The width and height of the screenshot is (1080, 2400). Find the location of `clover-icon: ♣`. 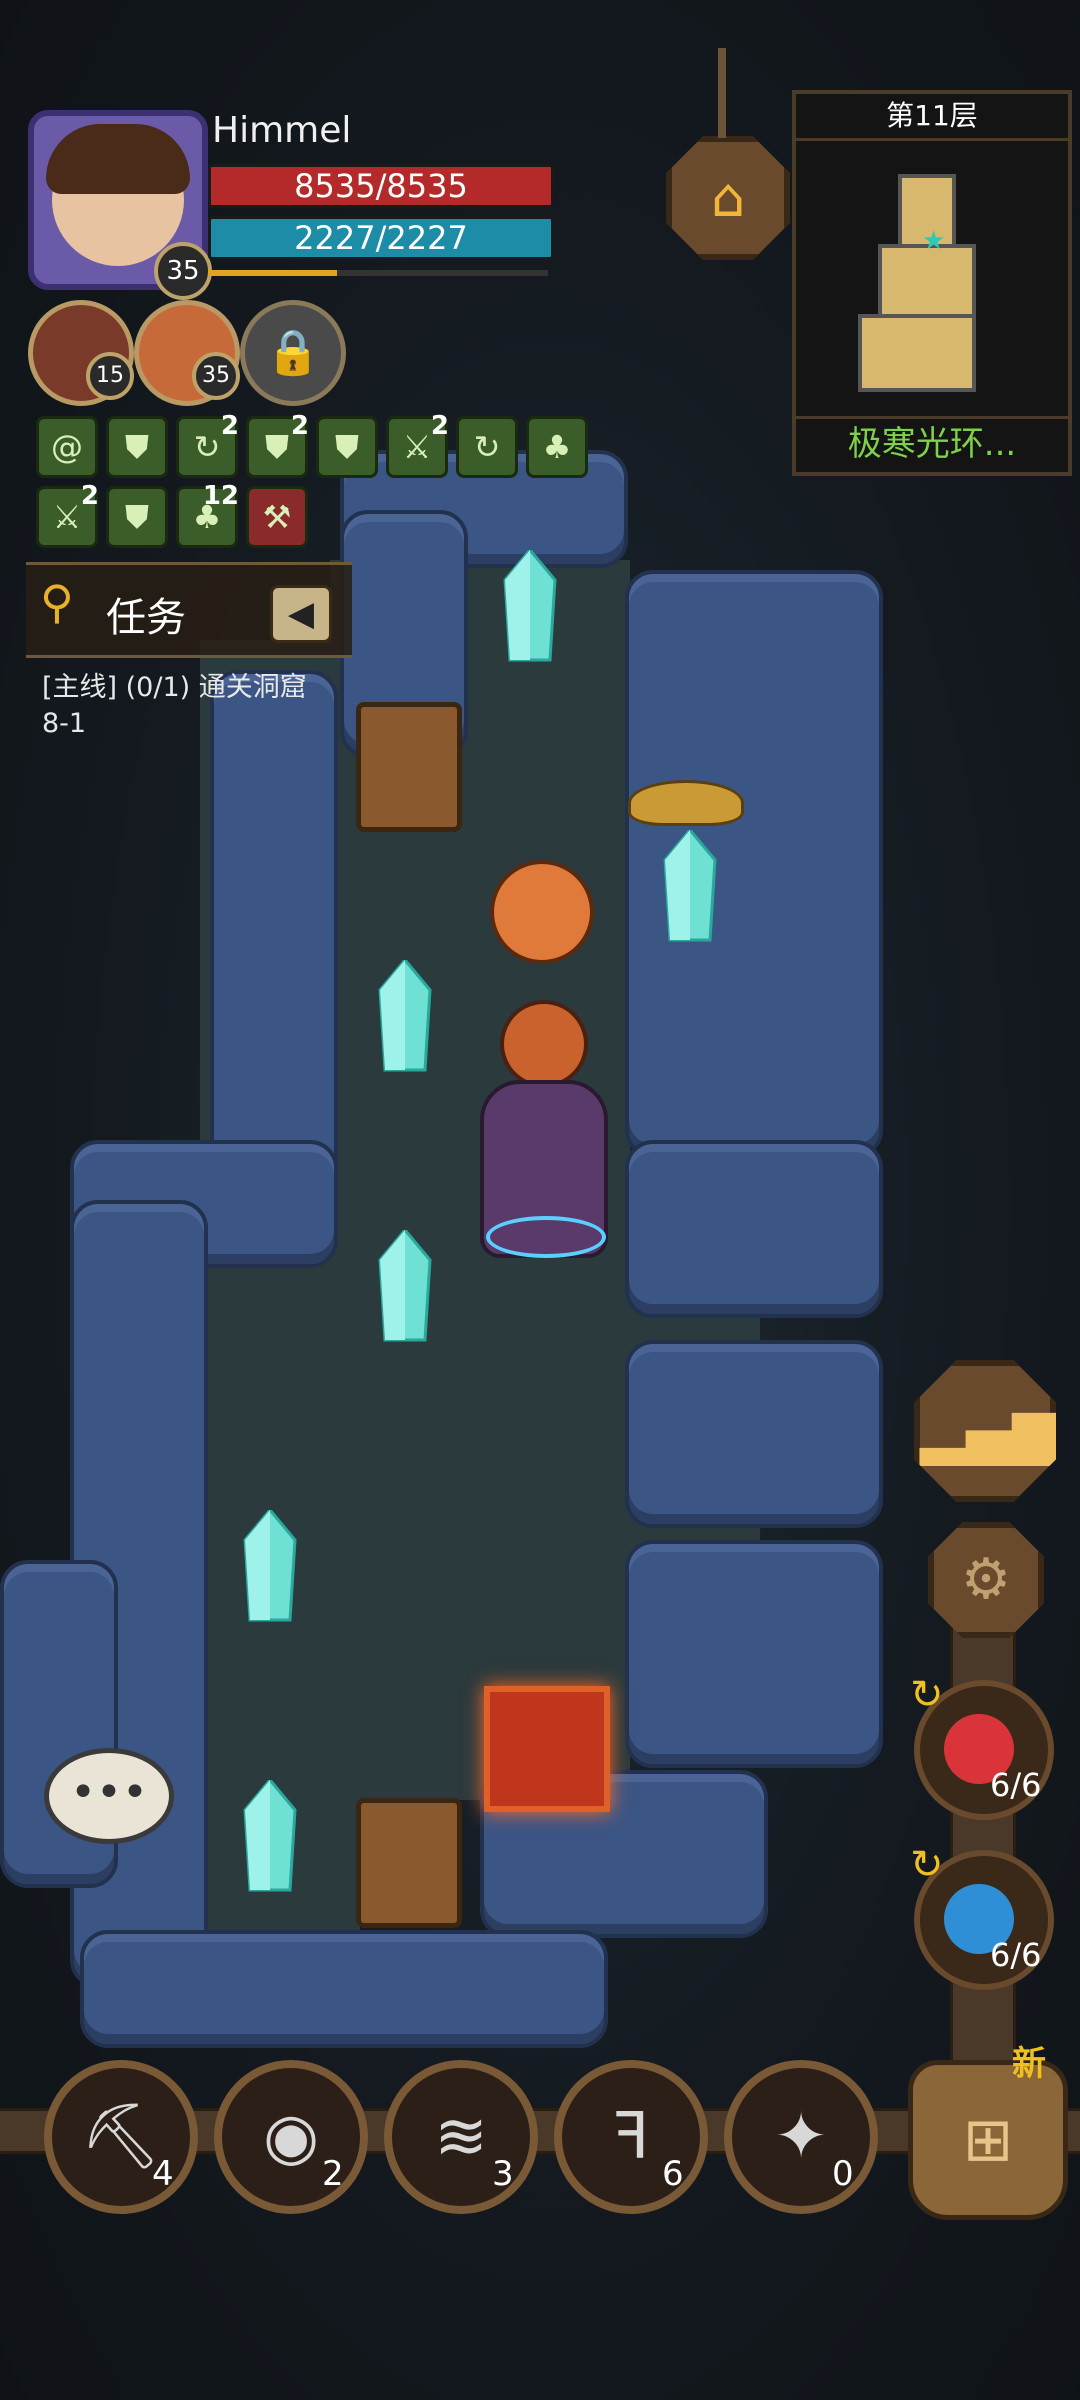

clover-icon: ♣ is located at coordinates (557, 447).